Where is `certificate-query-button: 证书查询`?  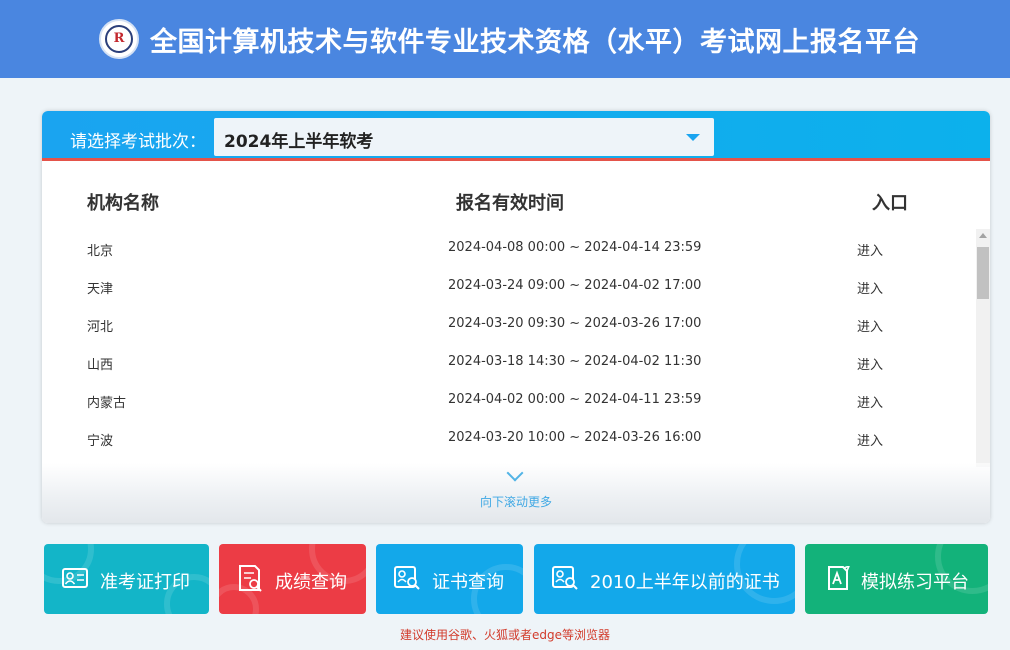
certificate-query-button: 证书查询 is located at coordinates (449, 579).